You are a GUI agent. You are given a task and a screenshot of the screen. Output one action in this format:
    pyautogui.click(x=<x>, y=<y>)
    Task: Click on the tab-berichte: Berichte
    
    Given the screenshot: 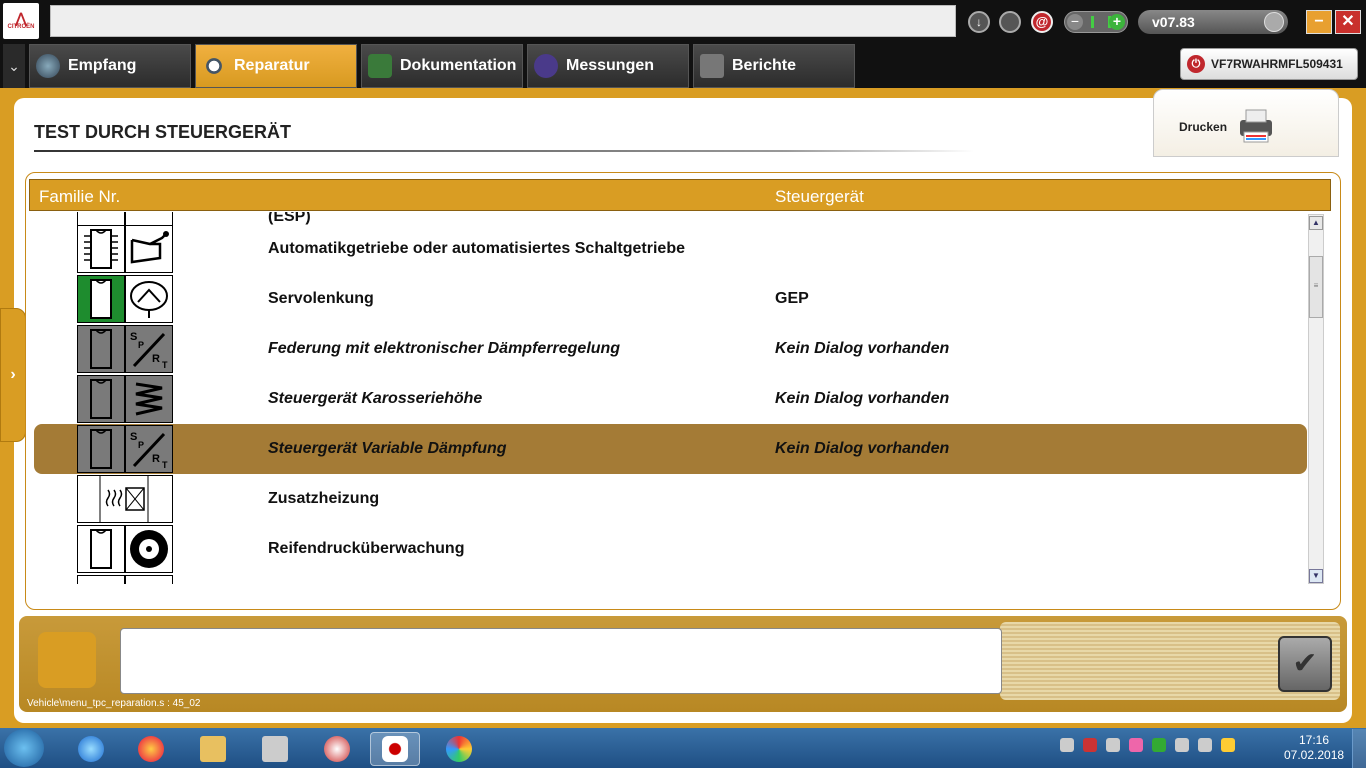 What is the action you would take?
    pyautogui.click(x=774, y=66)
    